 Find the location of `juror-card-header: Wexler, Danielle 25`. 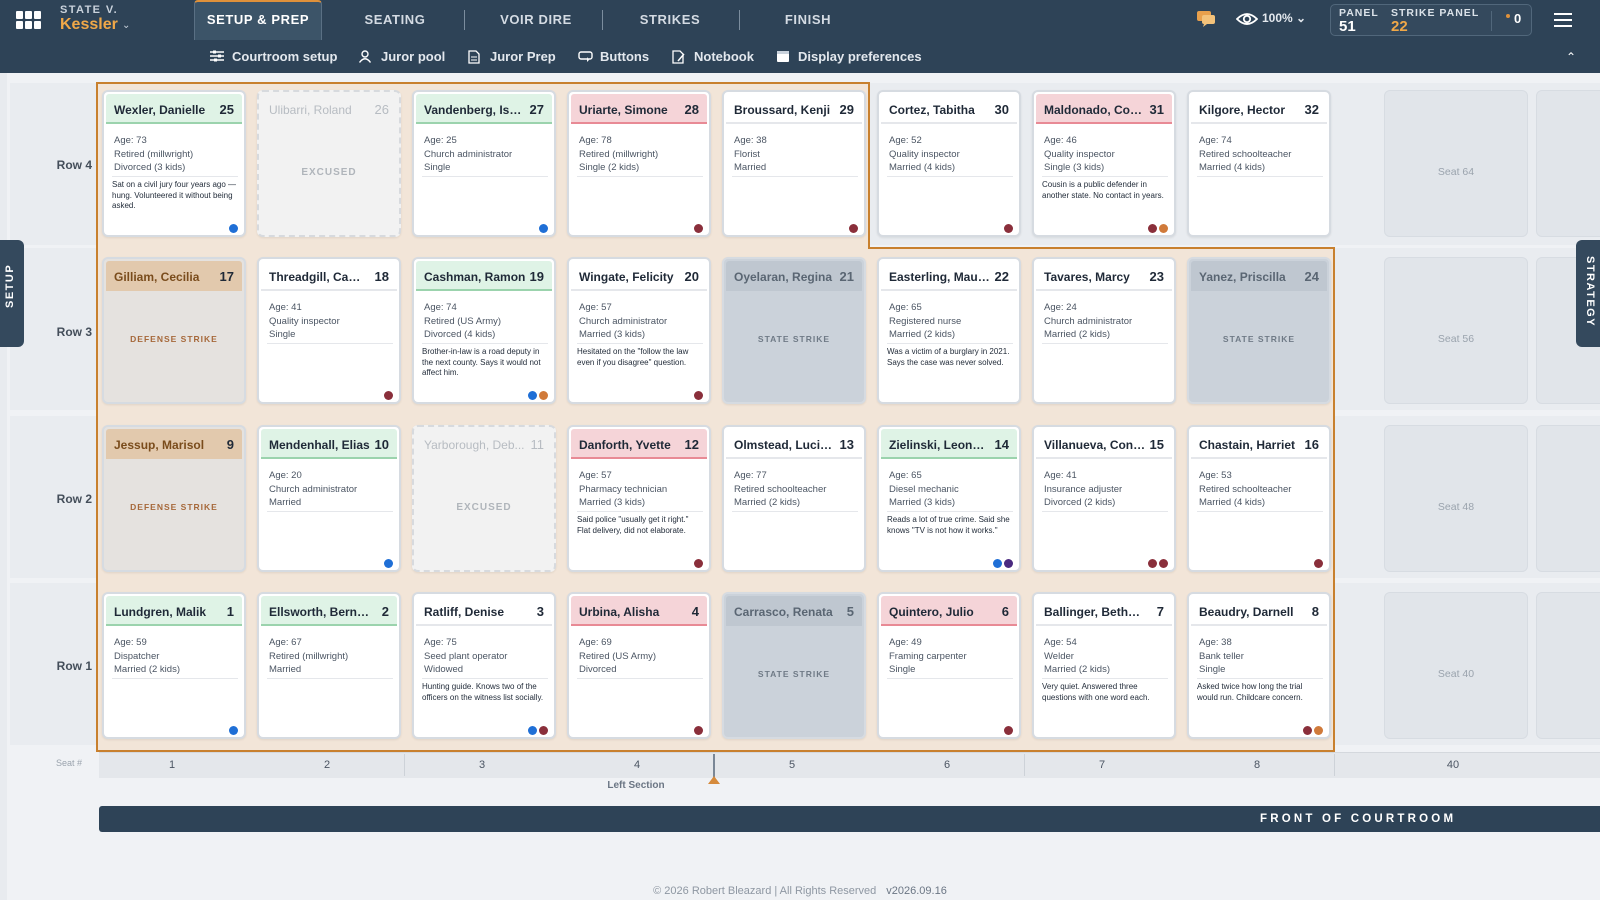

juror-card-header: Wexler, Danielle 25 is located at coordinates (174, 109).